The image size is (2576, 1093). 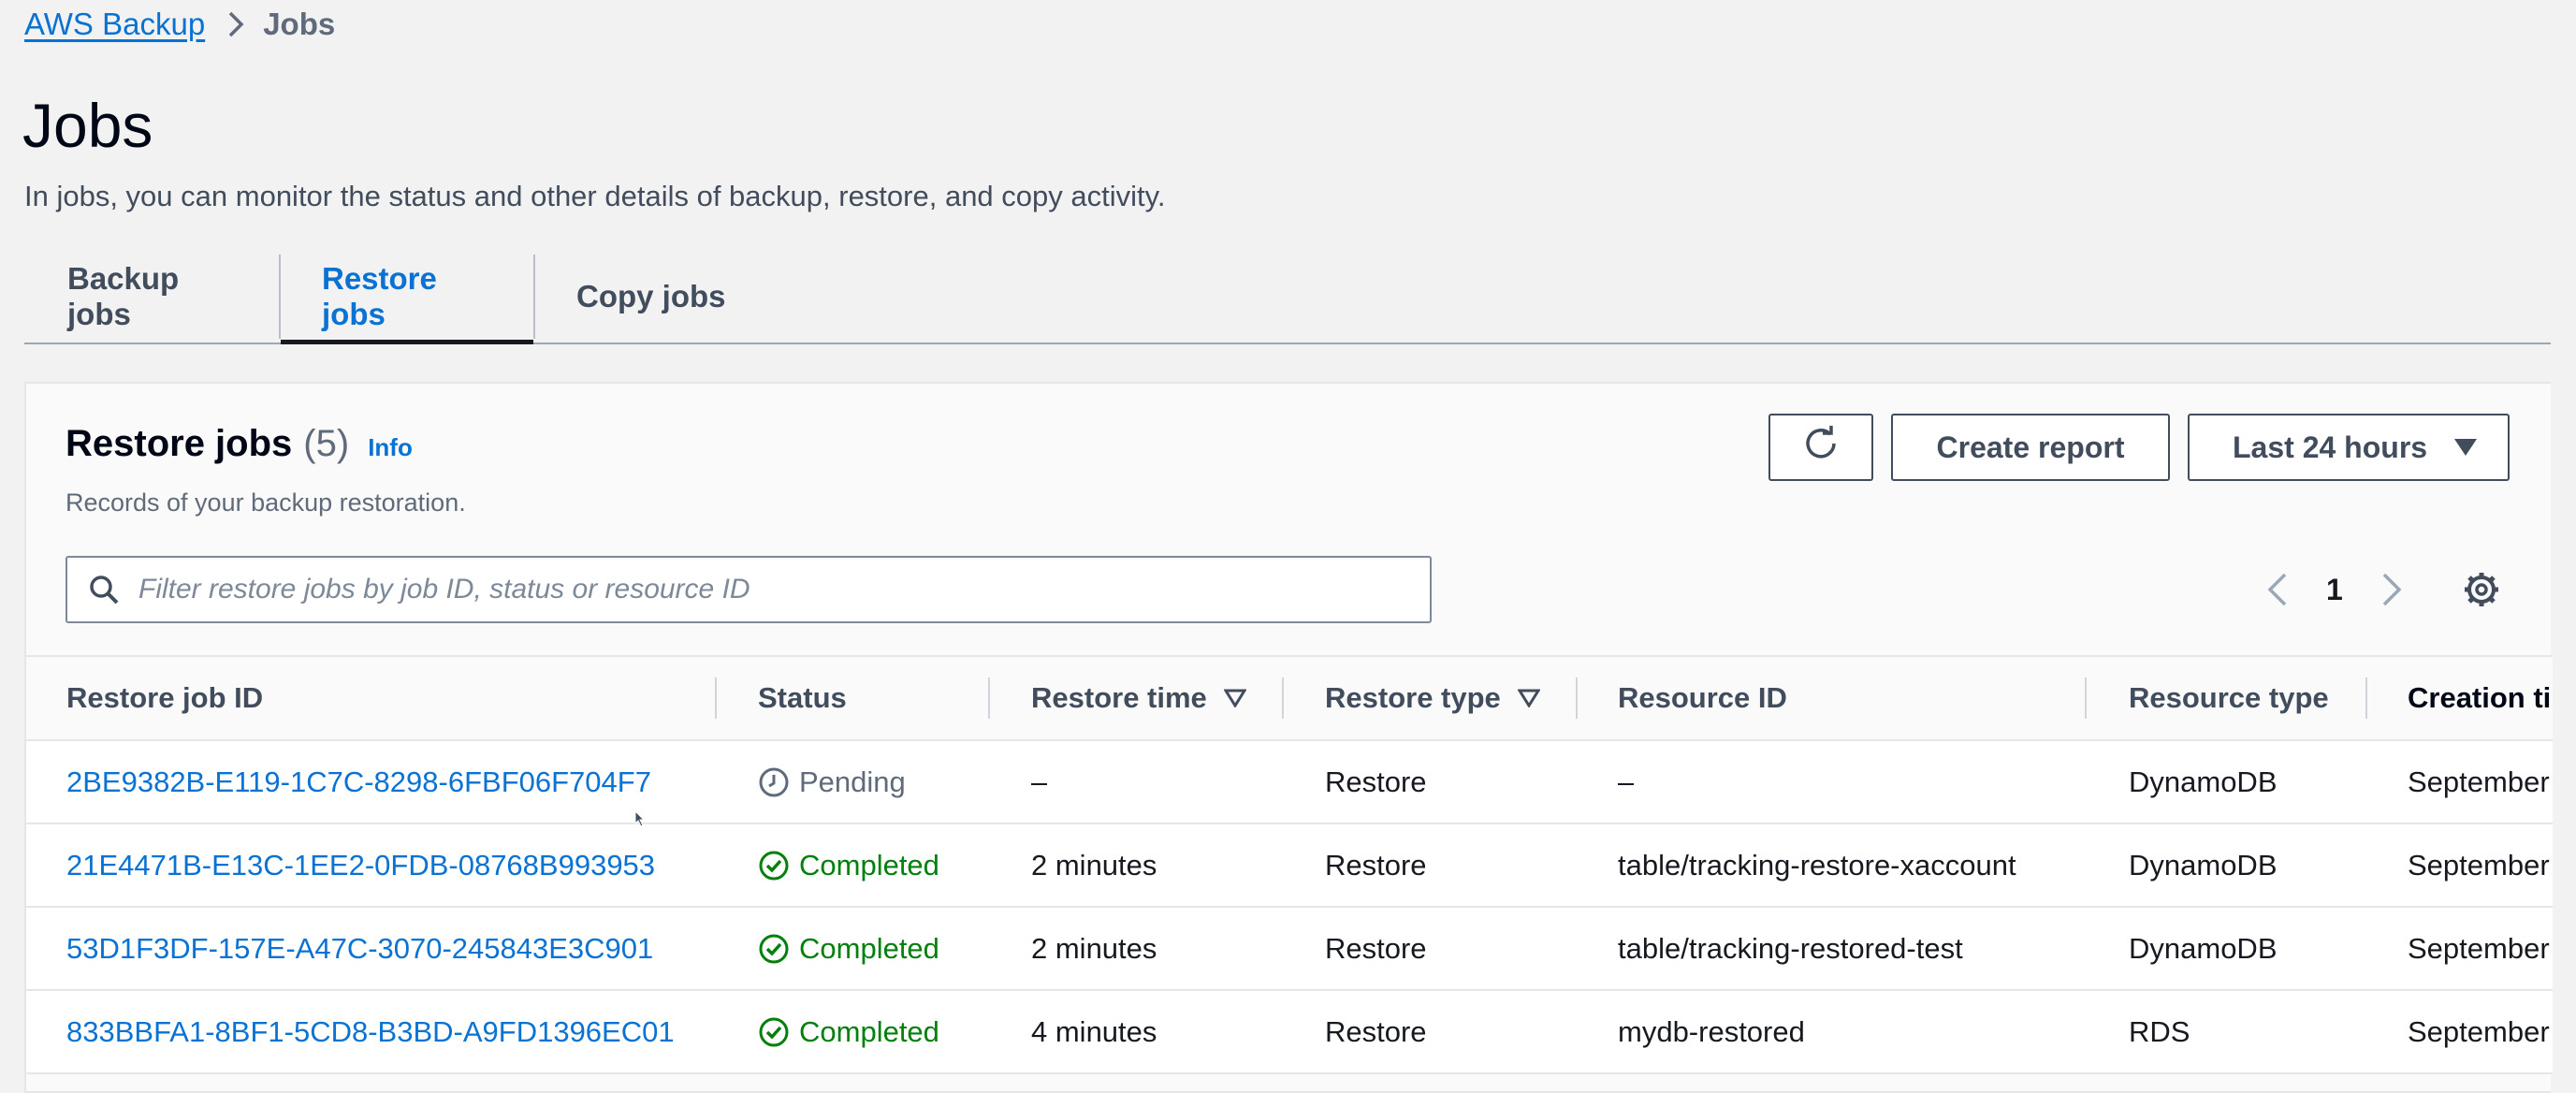 What do you see at coordinates (802, 698) in the screenshot?
I see `column-header-status: Status` at bounding box center [802, 698].